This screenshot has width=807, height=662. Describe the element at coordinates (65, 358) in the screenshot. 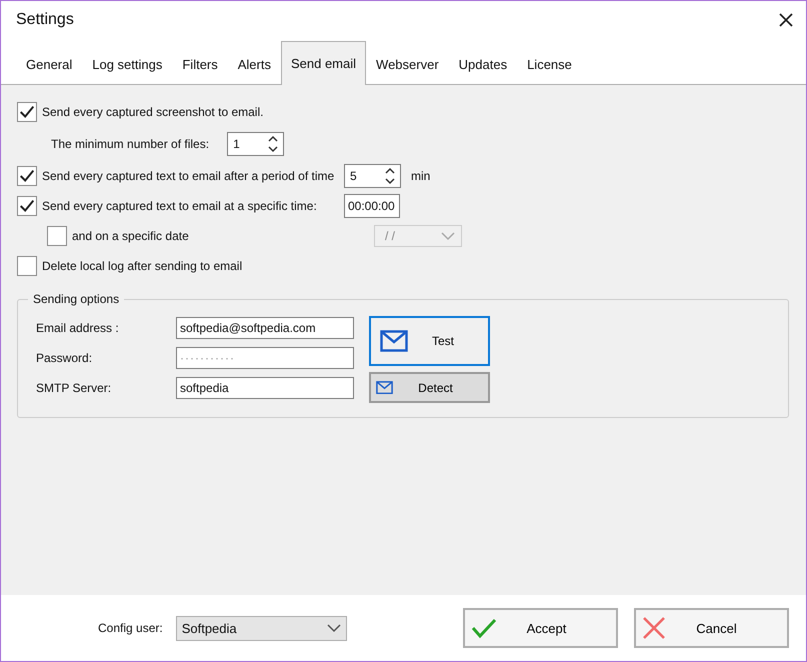

I see `field-label: Password:` at that location.